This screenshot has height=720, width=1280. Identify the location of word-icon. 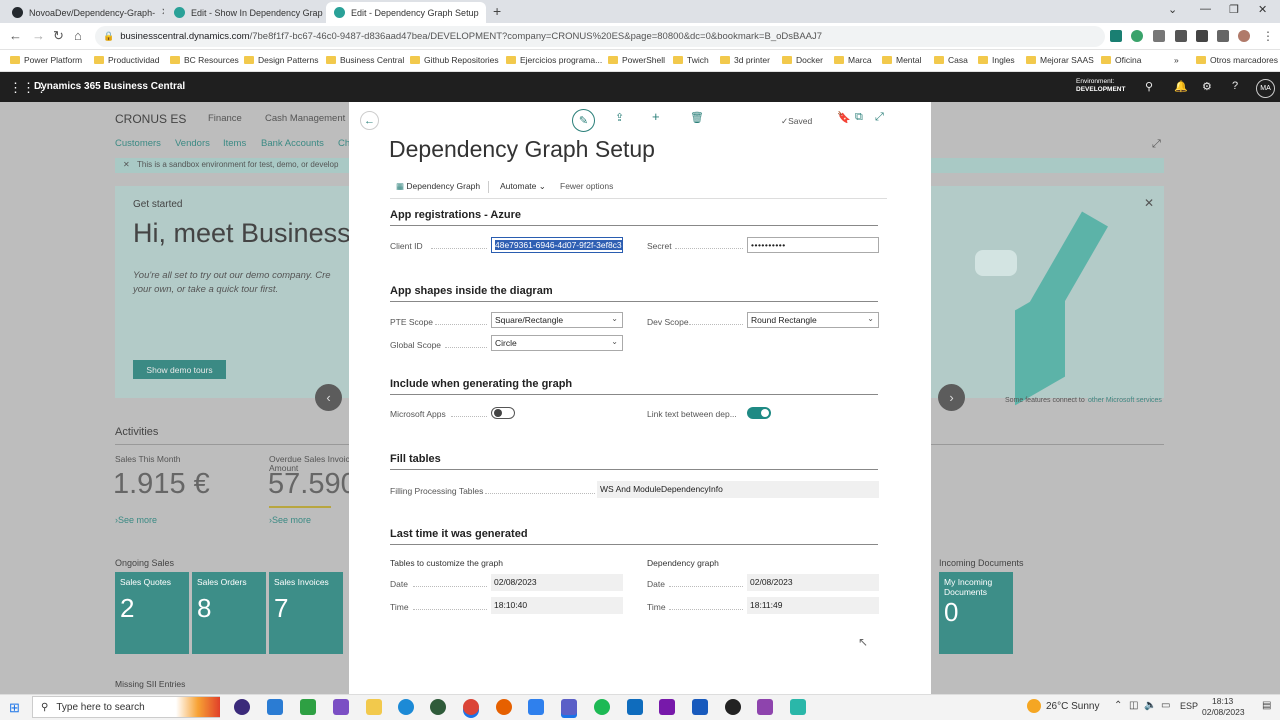
(700, 707).